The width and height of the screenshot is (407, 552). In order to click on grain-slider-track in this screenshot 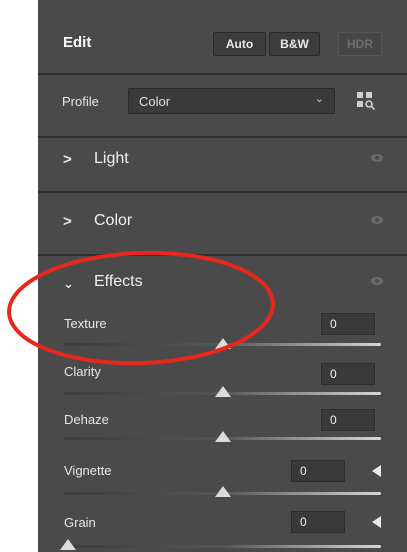, I will do `click(222, 546)`.